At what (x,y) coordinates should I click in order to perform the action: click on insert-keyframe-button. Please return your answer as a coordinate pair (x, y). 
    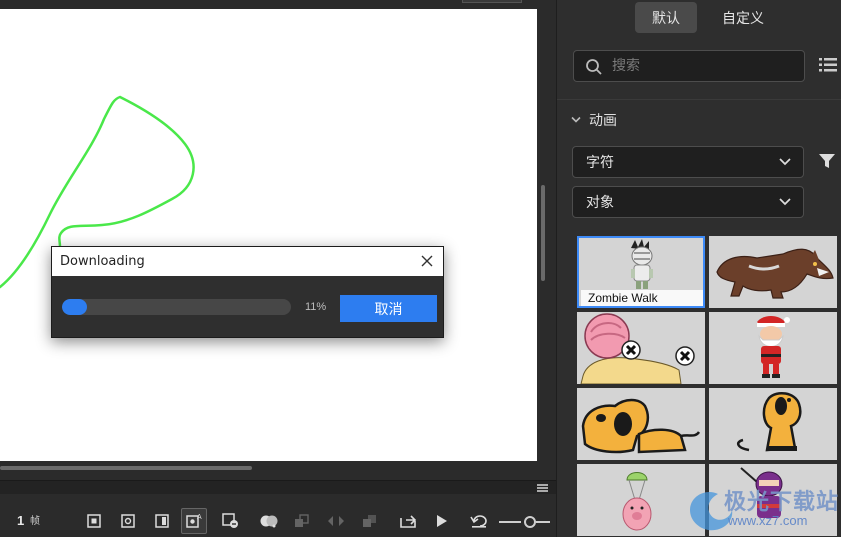
    Looking at the image, I should click on (94, 521).